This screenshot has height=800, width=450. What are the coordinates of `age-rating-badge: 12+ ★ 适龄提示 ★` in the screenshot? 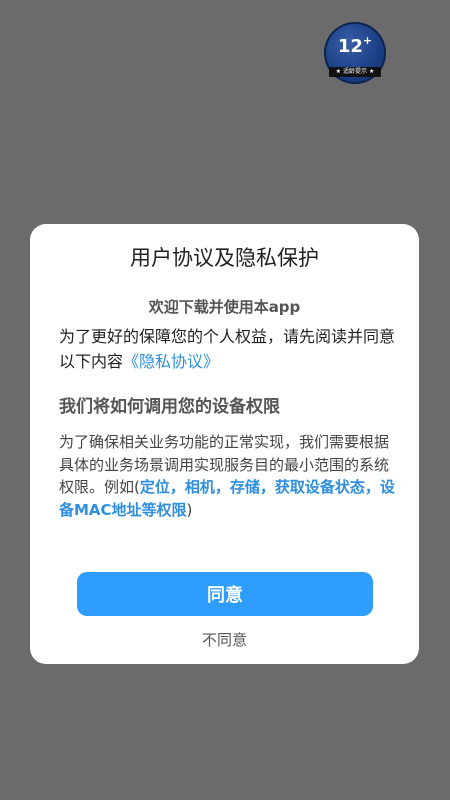 It's located at (355, 53).